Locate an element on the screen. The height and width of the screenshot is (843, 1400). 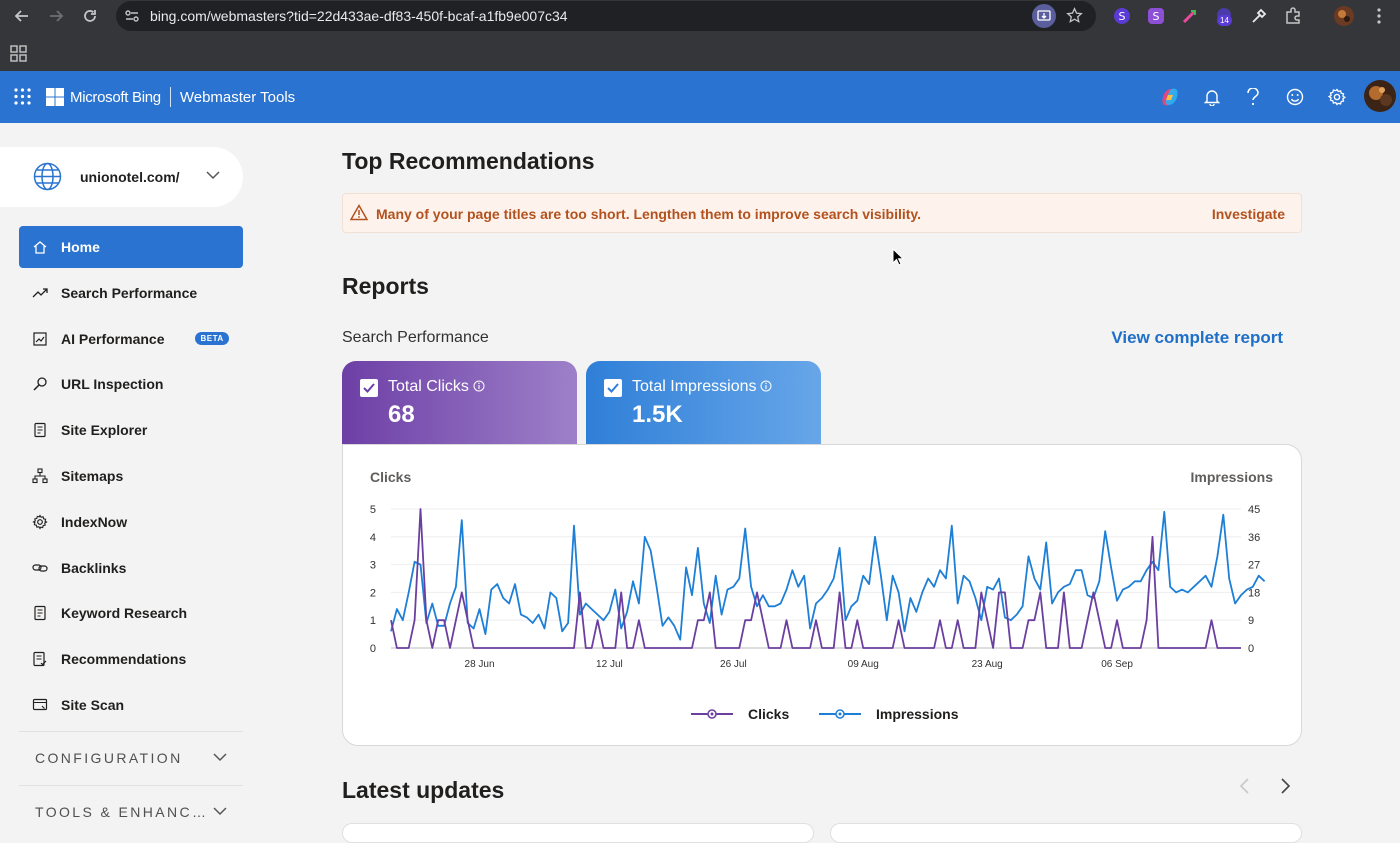
sidebar-item-url-inspection: URL Inspection is located at coordinates (131, 384).